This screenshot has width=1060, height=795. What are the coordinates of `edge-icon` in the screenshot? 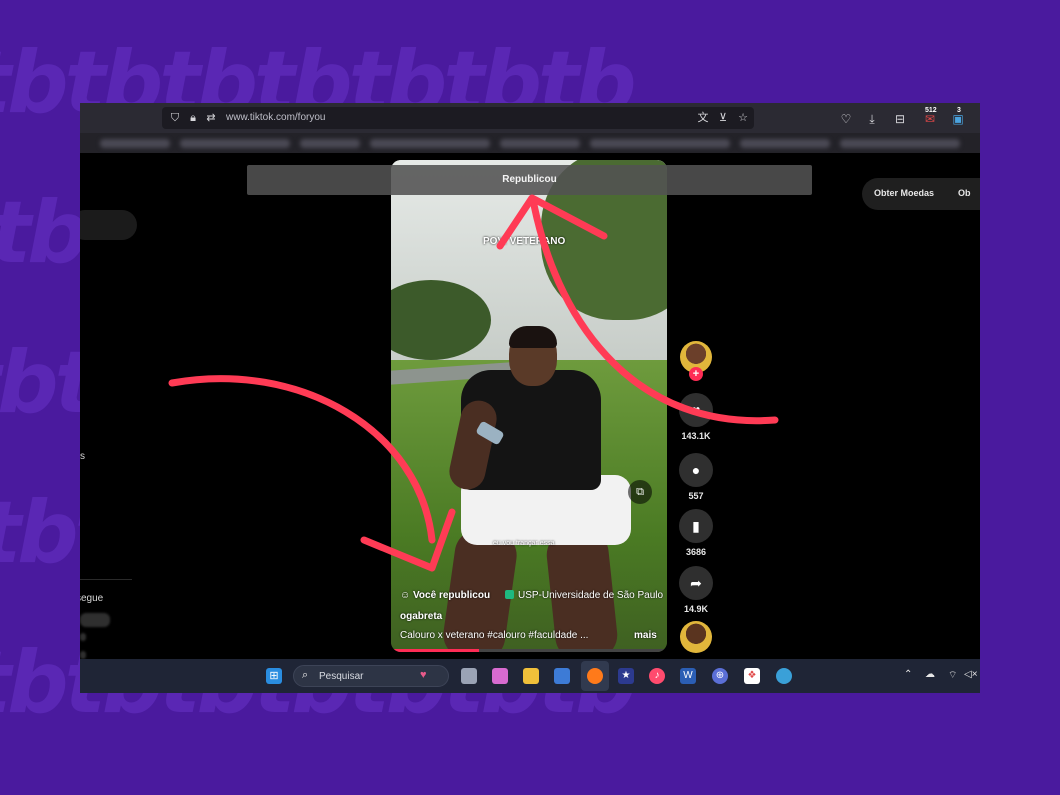 It's located at (784, 676).